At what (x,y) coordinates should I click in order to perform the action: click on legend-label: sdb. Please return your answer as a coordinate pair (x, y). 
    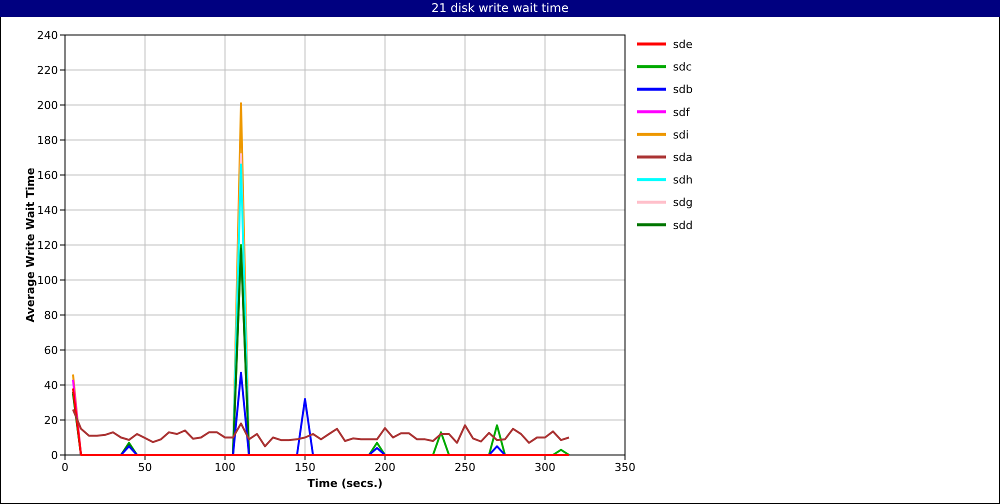
    Looking at the image, I should click on (683, 89).